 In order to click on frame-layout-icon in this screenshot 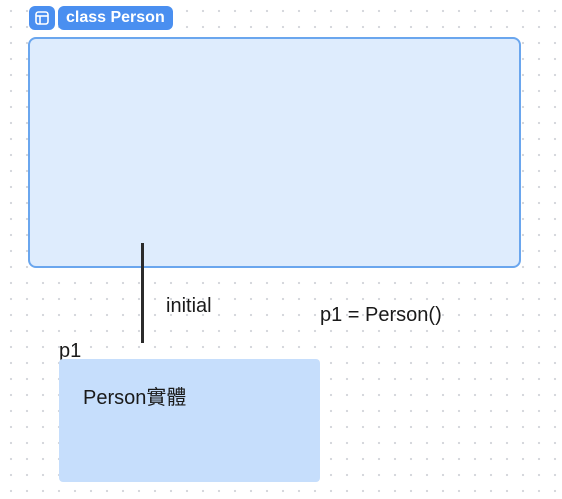, I will do `click(42, 18)`.